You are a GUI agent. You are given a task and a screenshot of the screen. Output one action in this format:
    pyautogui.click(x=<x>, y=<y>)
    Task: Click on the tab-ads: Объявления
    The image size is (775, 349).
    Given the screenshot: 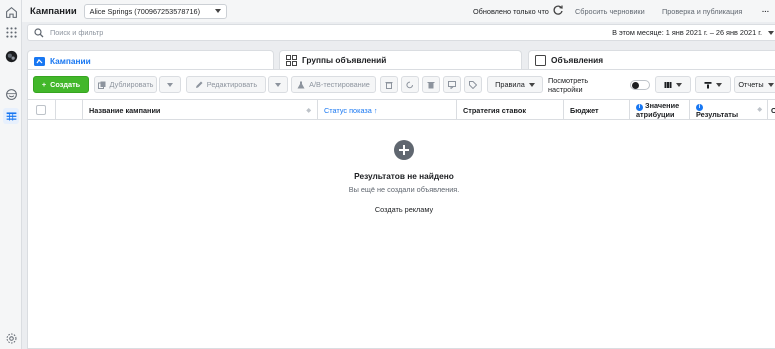 What is the action you would take?
    pyautogui.click(x=651, y=59)
    